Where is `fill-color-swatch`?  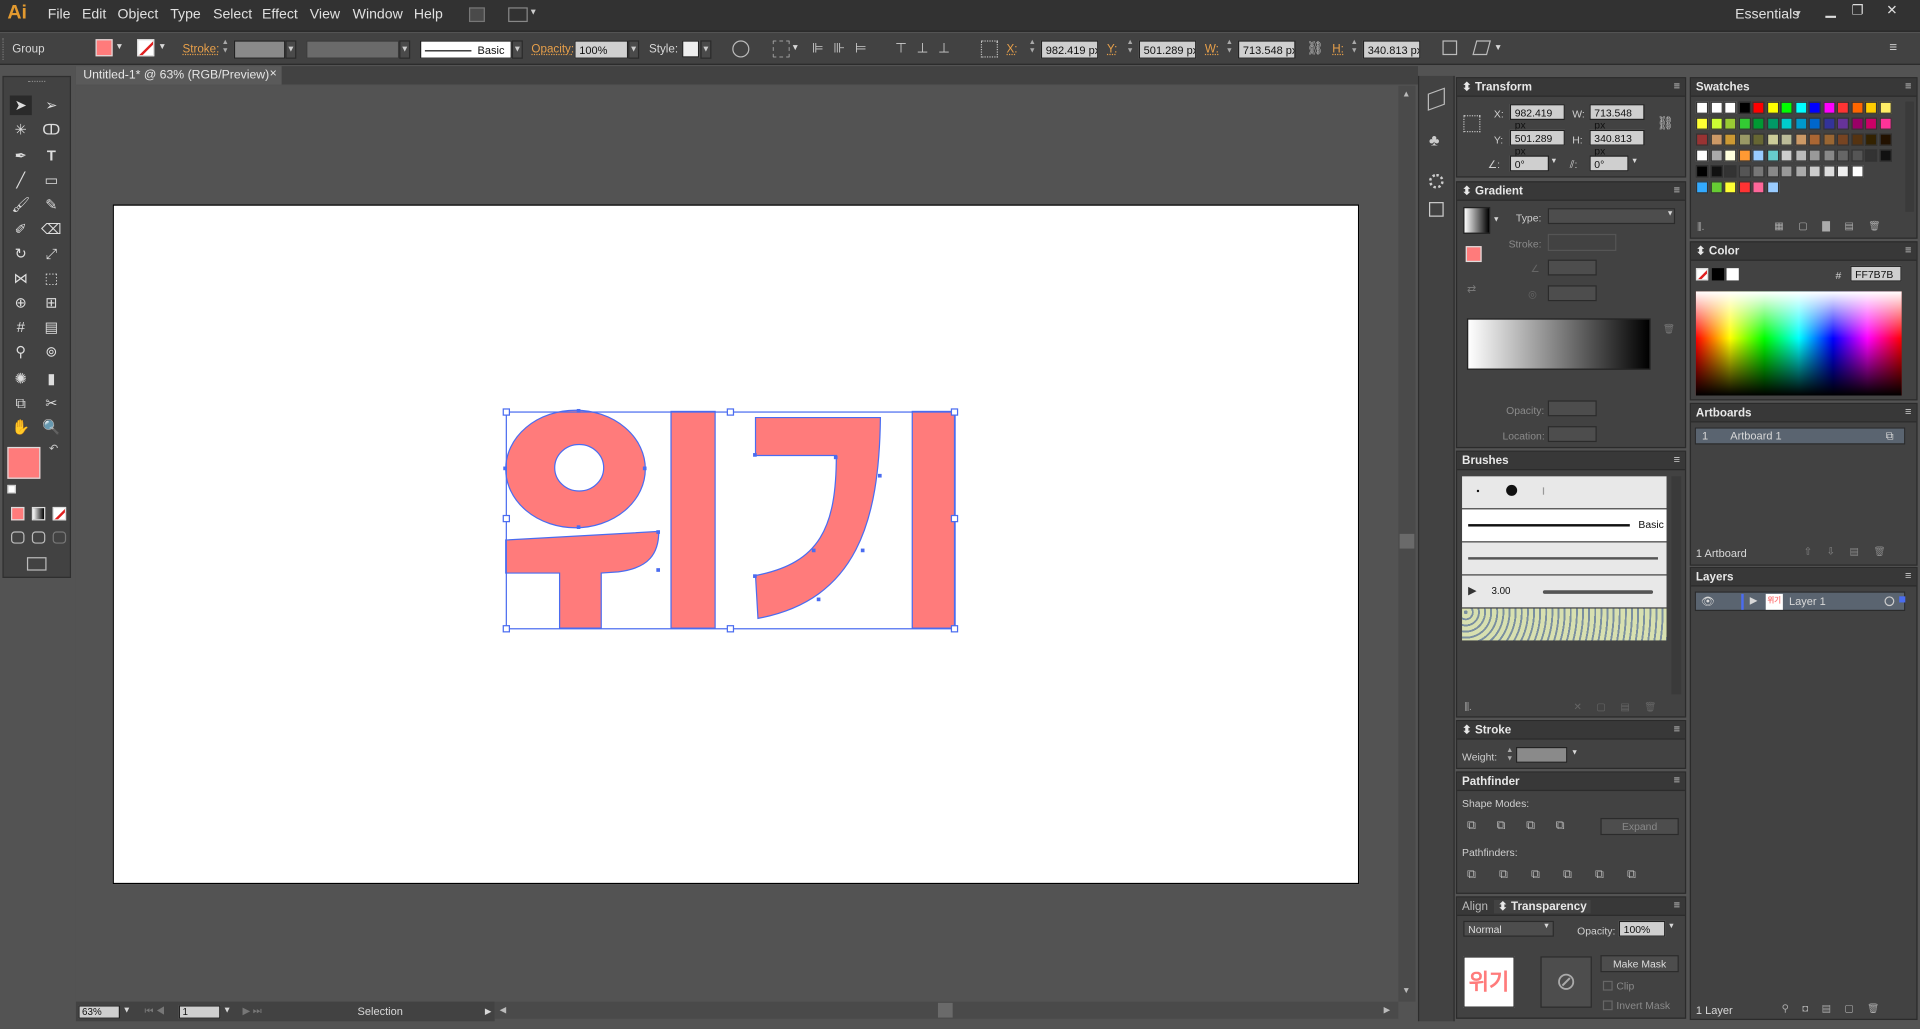 fill-color-swatch is located at coordinates (104, 48).